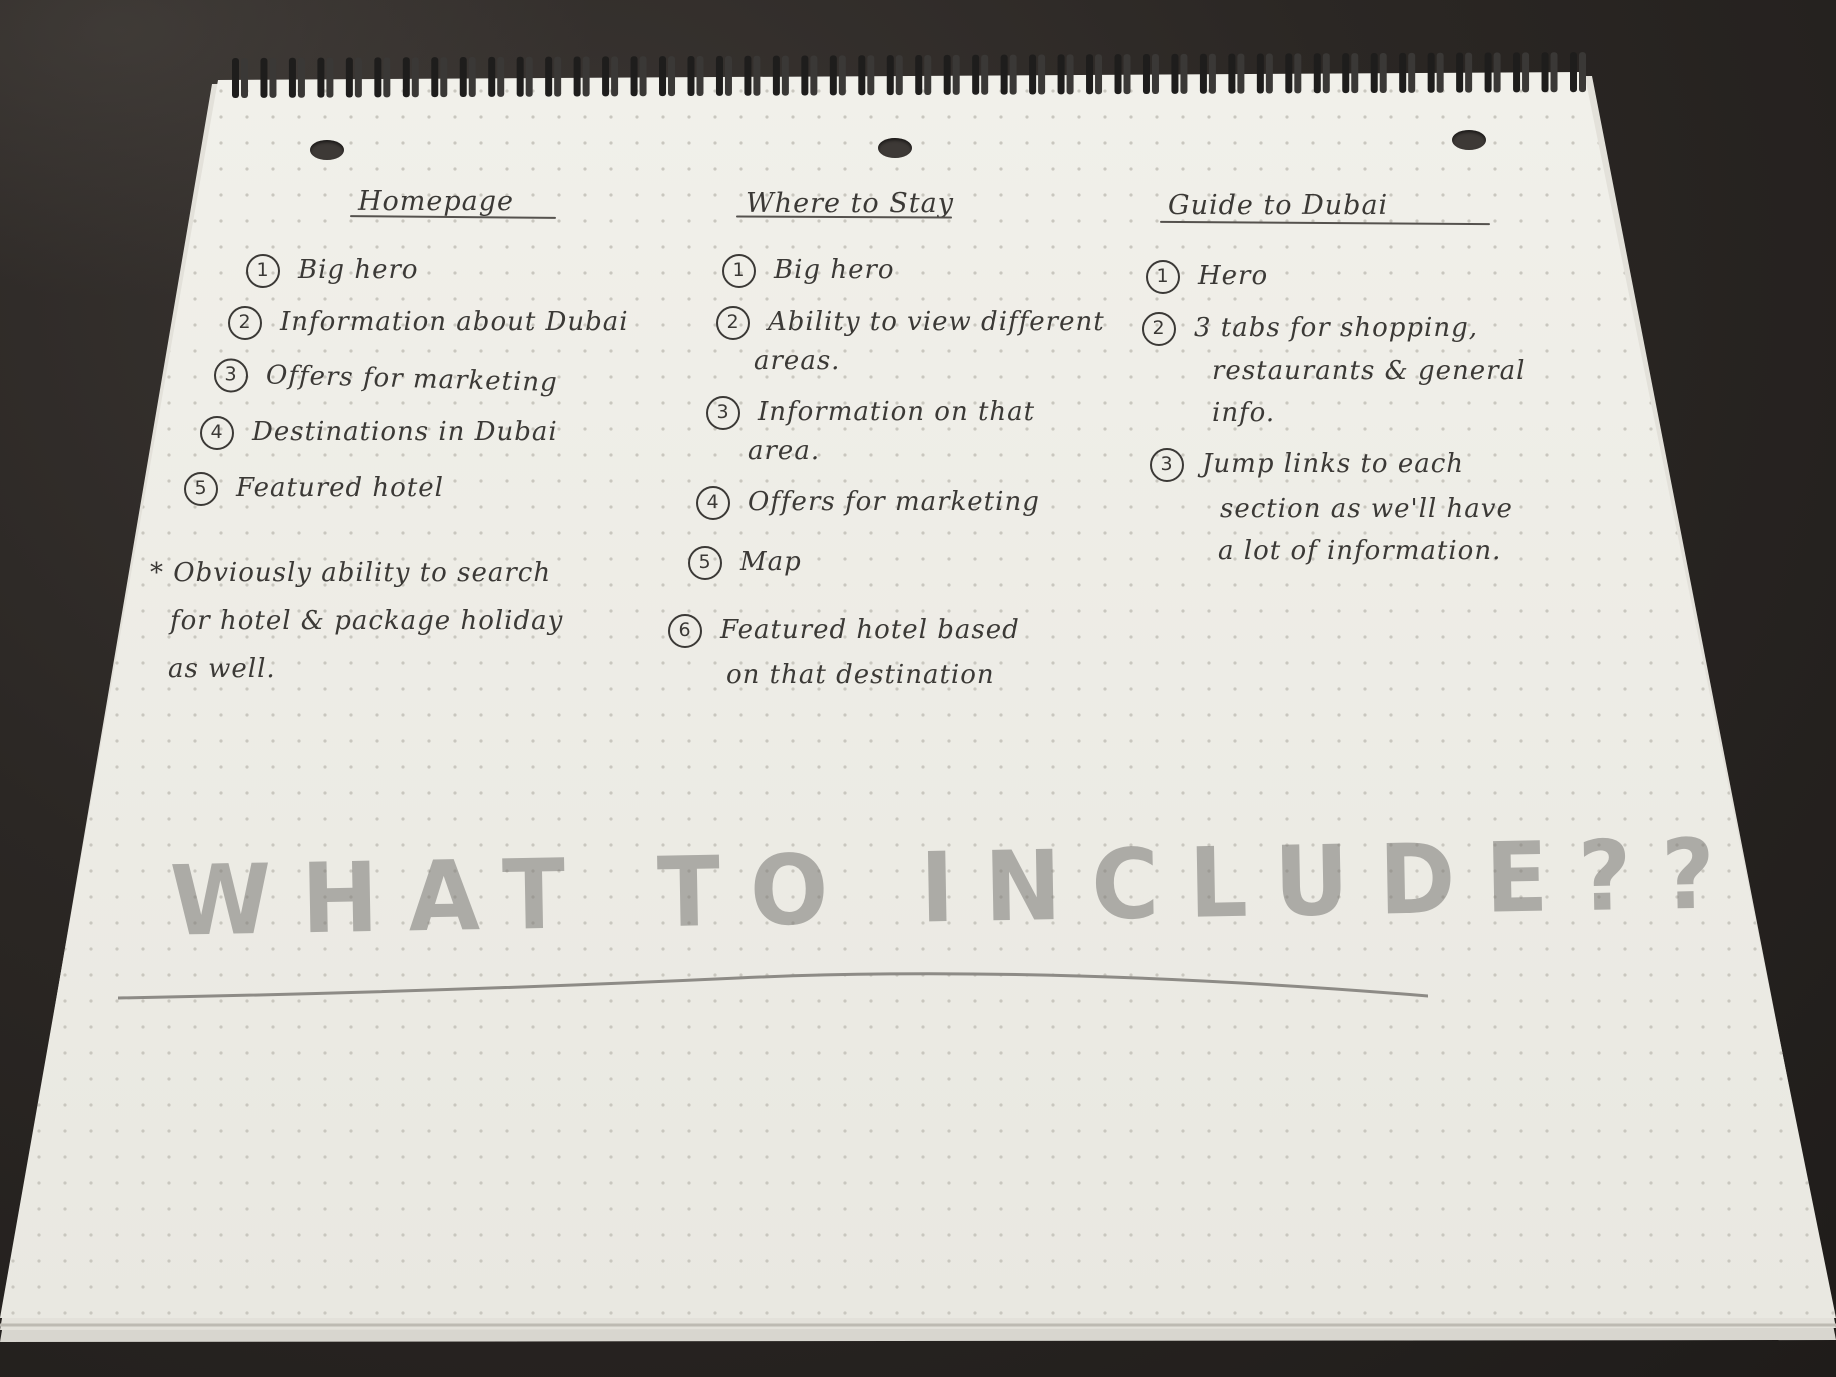 The image size is (1836, 1377). Describe the element at coordinates (797, 361) in the screenshot. I see `list-item-continuation: areas.` at that location.